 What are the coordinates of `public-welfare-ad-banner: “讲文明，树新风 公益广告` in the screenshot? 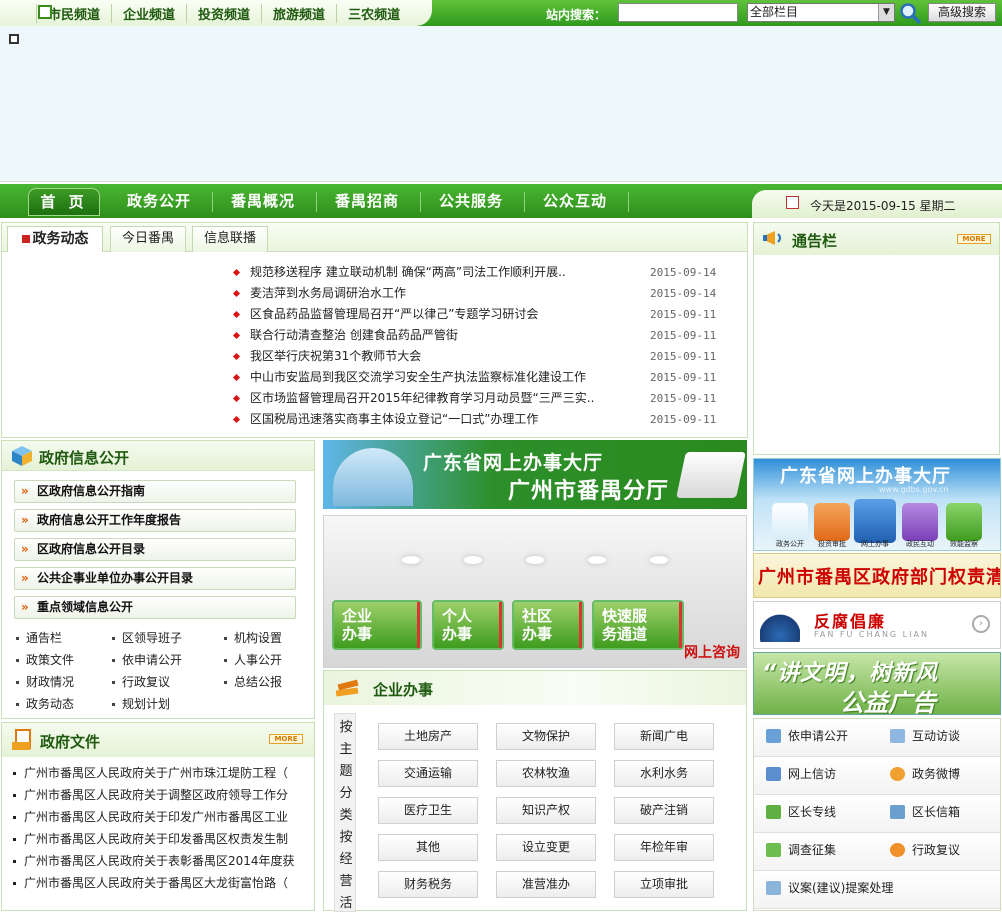 It's located at (877, 683).